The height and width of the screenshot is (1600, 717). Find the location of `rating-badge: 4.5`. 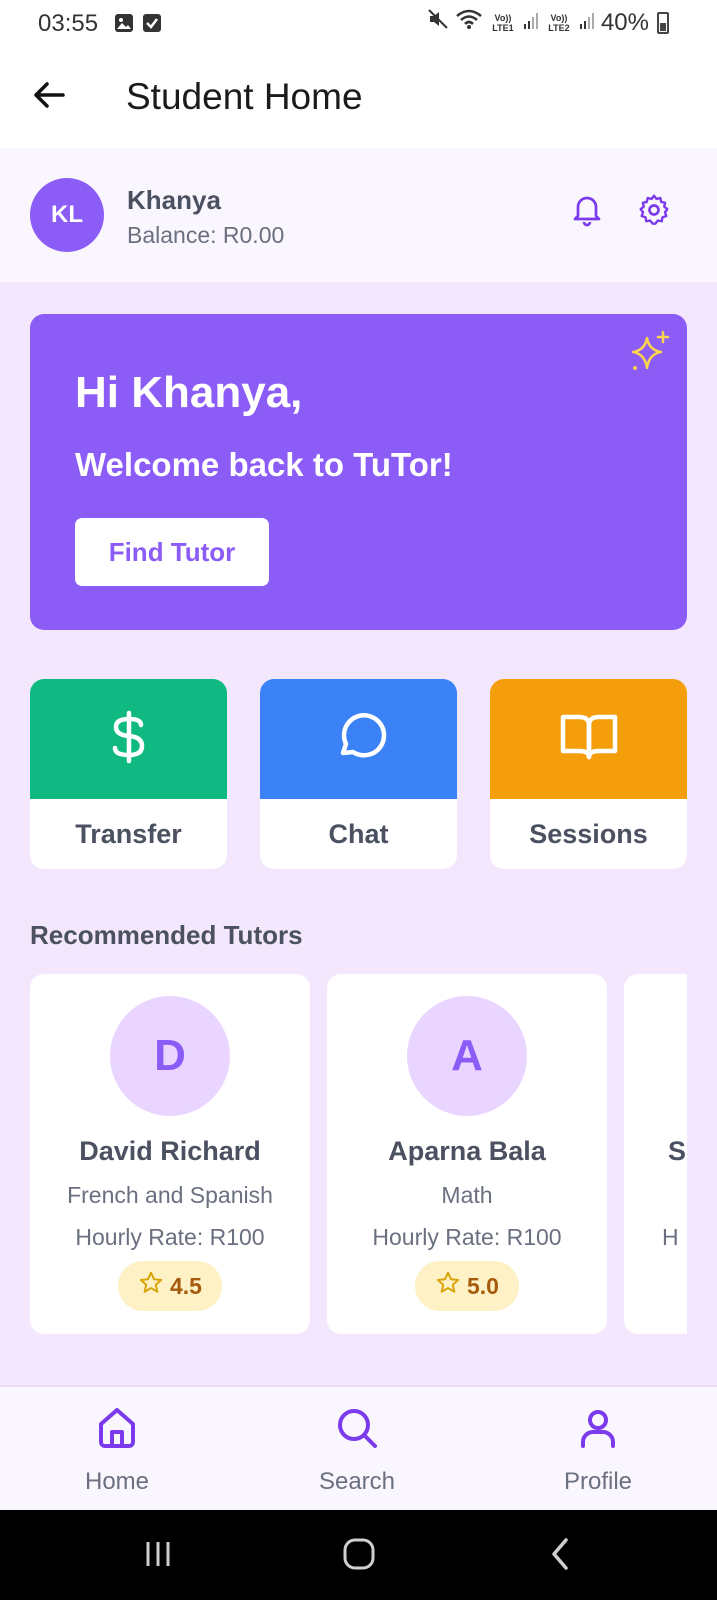

rating-badge: 4.5 is located at coordinates (170, 1286).